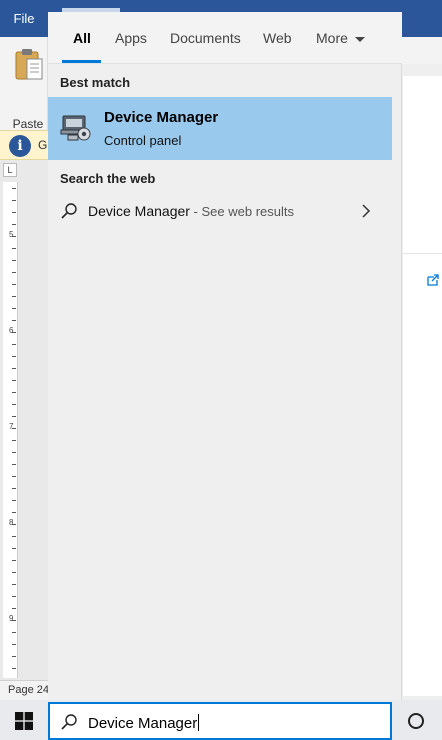 The width and height of the screenshot is (442, 740). Describe the element at coordinates (277, 38) in the screenshot. I see `tab-web: Web` at that location.